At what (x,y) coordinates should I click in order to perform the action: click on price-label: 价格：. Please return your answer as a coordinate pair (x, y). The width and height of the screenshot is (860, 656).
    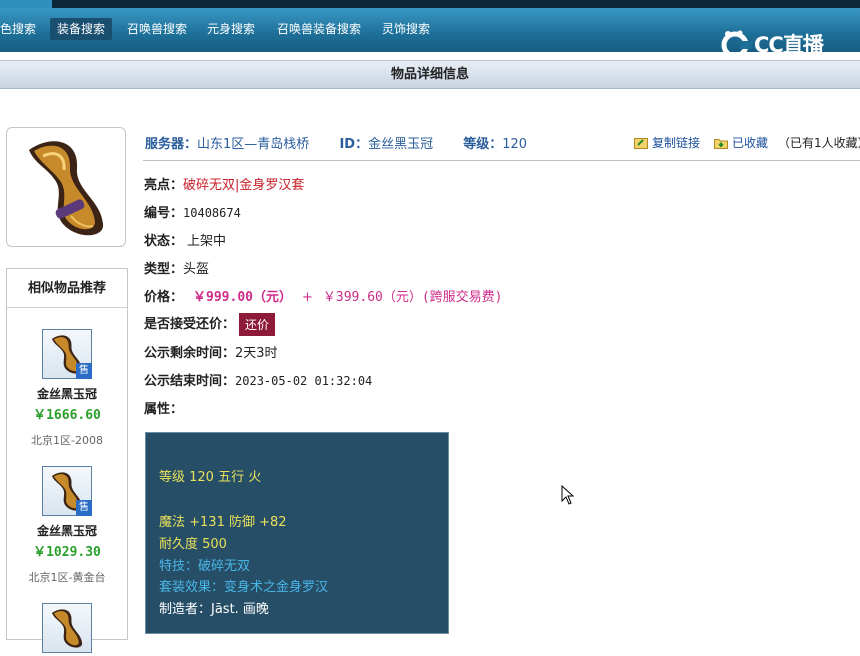
    Looking at the image, I should click on (164, 297).